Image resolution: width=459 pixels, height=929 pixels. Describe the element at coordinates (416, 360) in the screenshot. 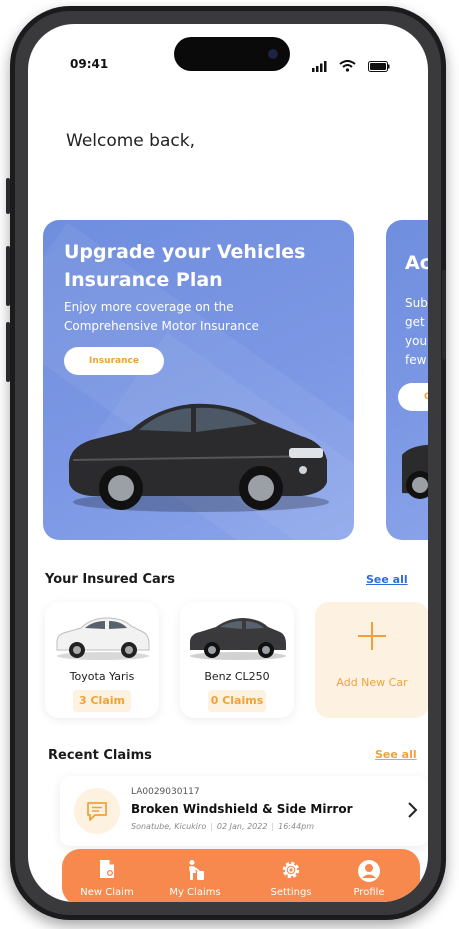

I see `promo-second-line: few` at that location.